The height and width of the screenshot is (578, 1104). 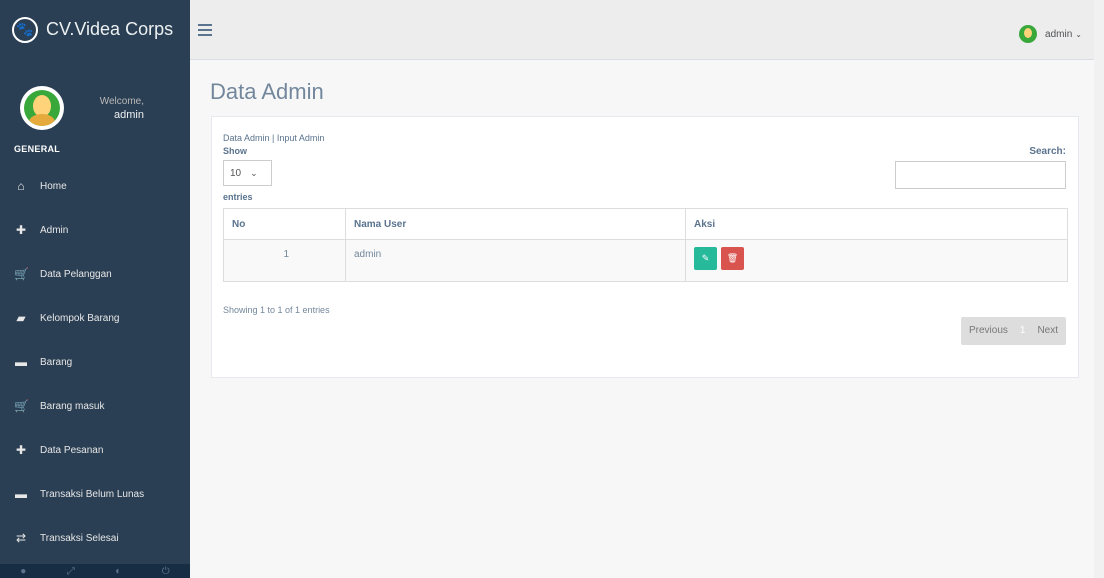 I want to click on trash-icon: 🗑, so click(x=732, y=258).